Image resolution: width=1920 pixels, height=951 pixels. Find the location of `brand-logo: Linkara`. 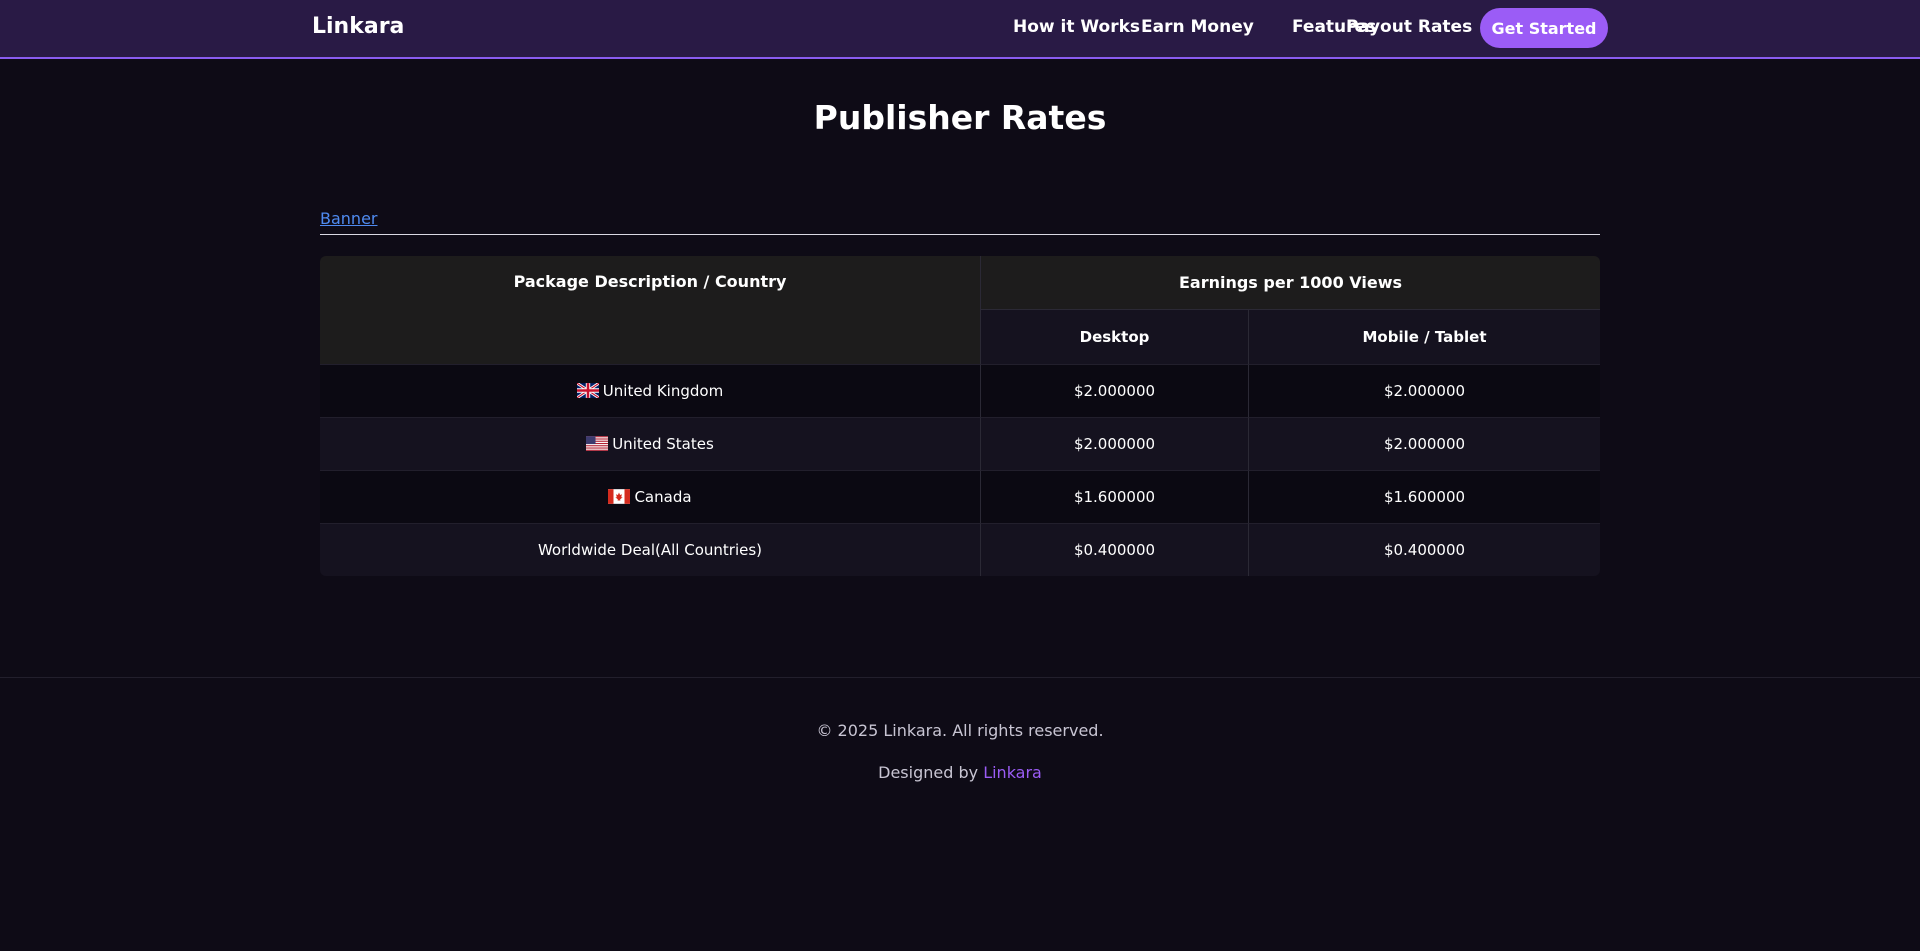

brand-logo: Linkara is located at coordinates (358, 26).